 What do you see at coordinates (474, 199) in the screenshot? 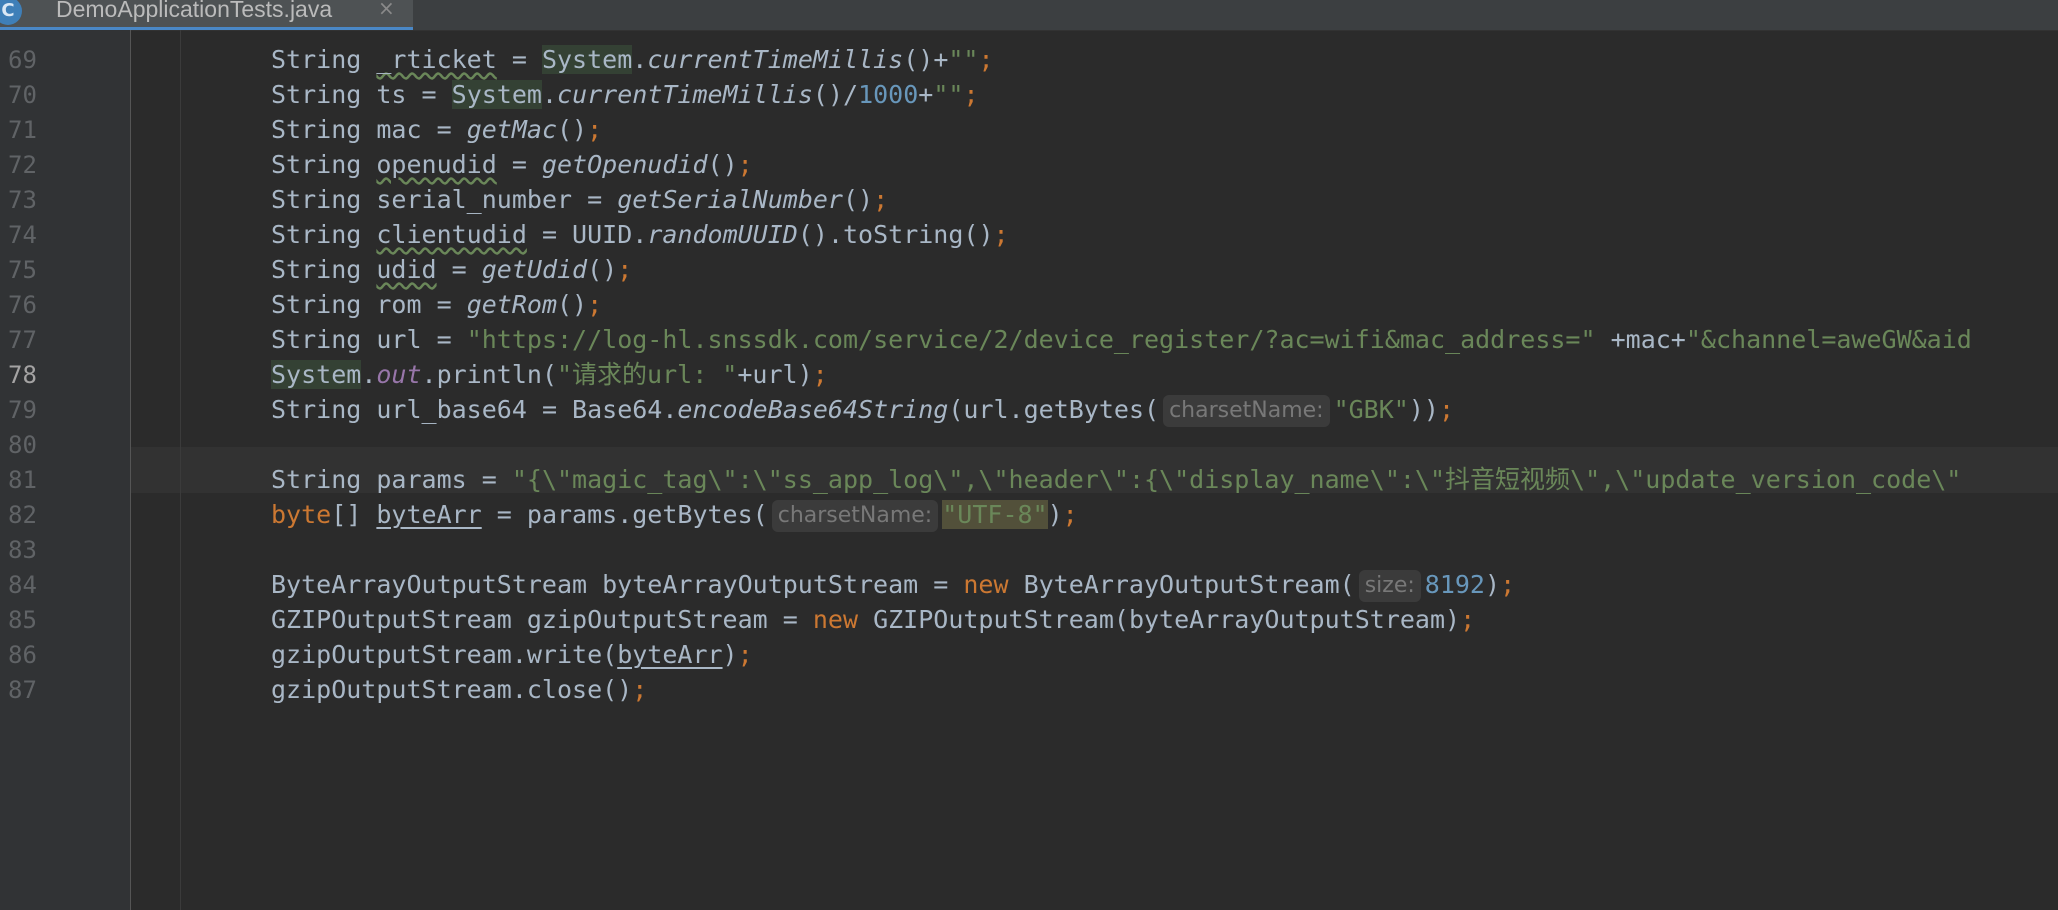
I see `code-token: serial_number` at bounding box center [474, 199].